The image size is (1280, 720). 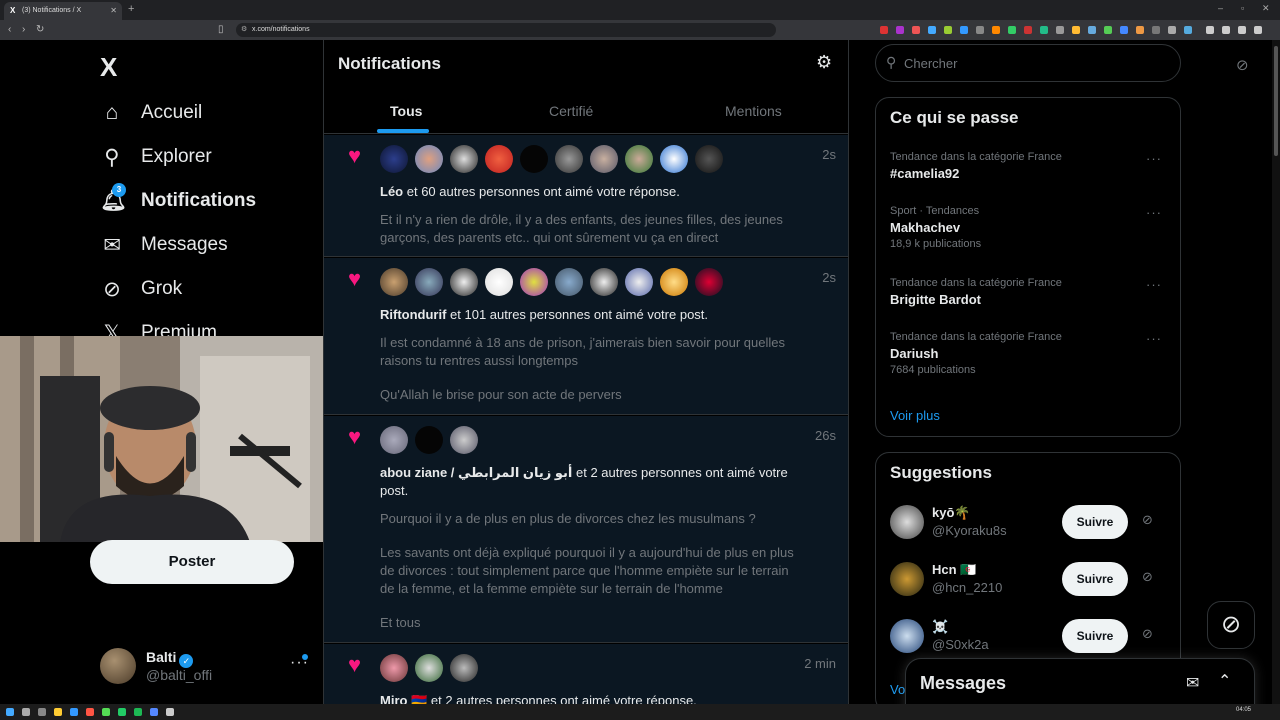 I want to click on account-switcher: Balti ✓ @balti_offi ···, so click(x=205, y=666).